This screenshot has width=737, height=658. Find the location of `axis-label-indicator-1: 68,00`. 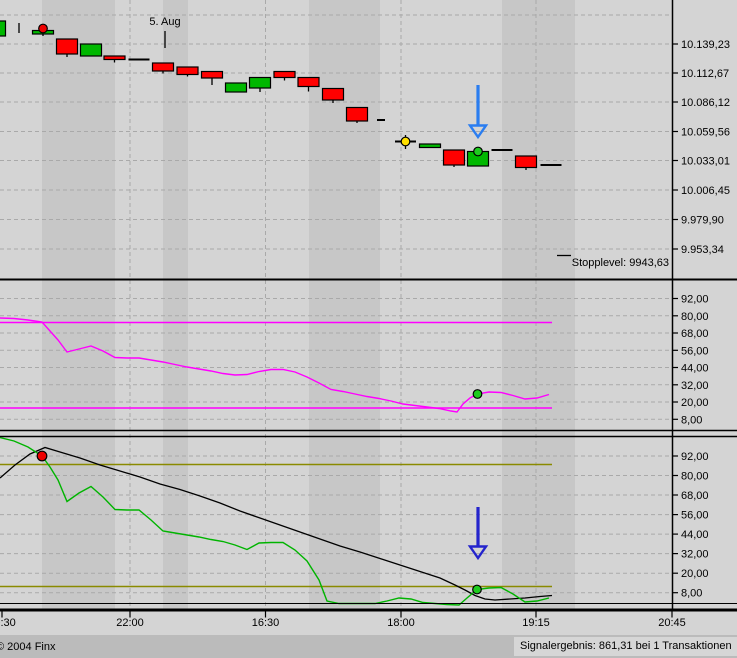

axis-label-indicator-1: 68,00 is located at coordinates (695, 334).